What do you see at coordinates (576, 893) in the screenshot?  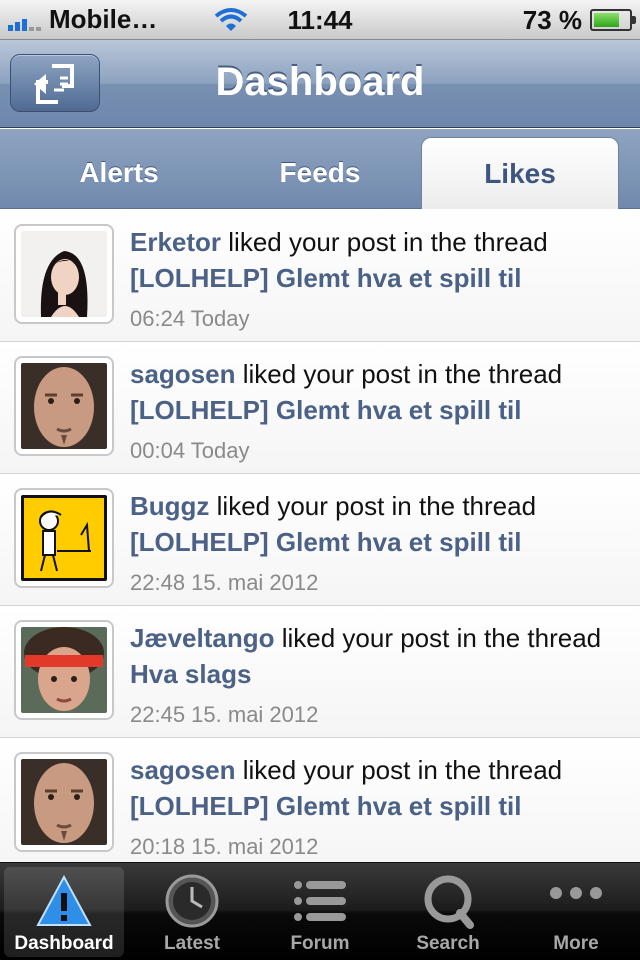 I see `more-dots-icon` at bounding box center [576, 893].